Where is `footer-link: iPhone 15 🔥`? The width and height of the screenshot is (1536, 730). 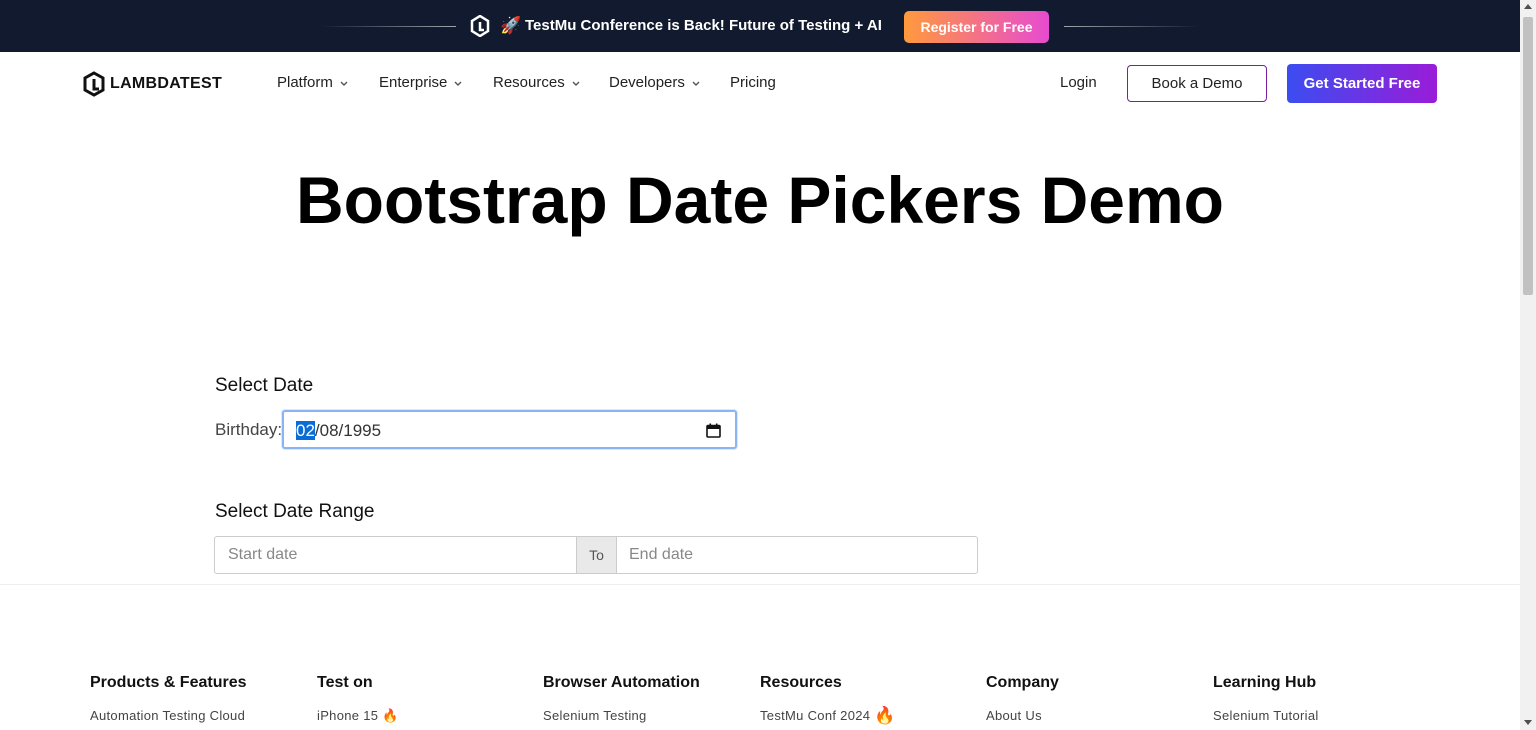
footer-link: iPhone 15 🔥 is located at coordinates (358, 716).